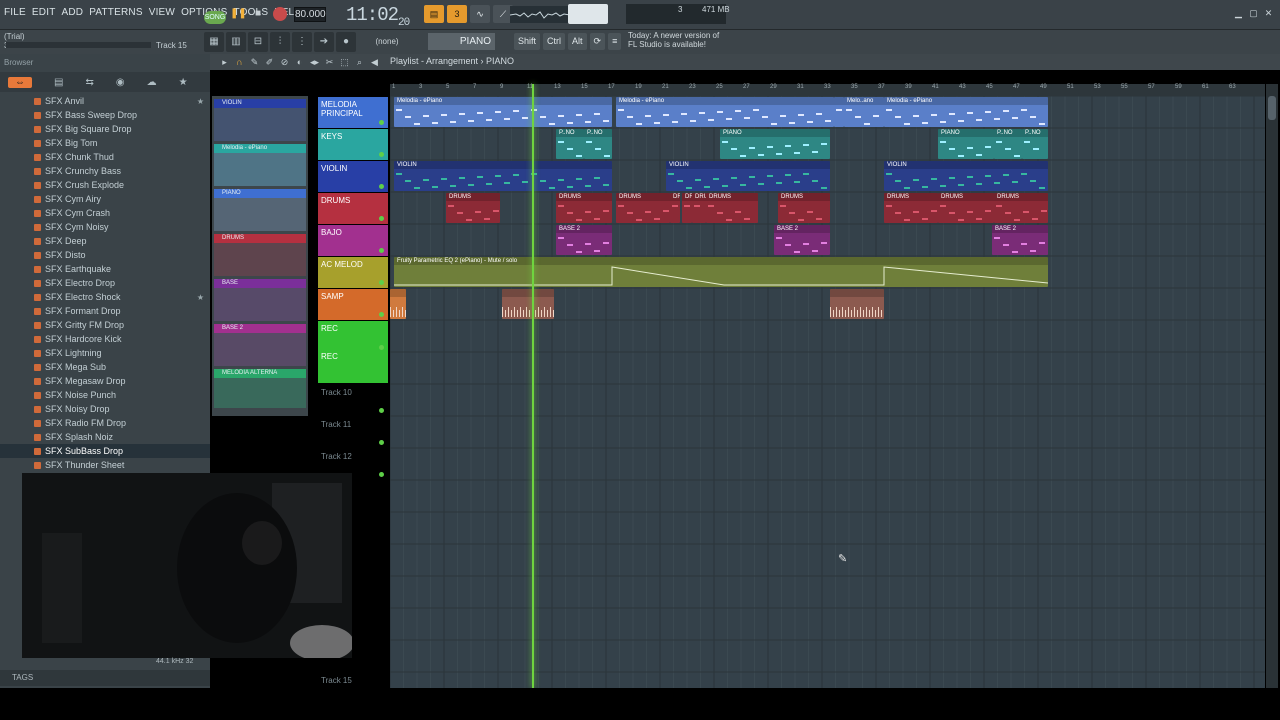  Describe the element at coordinates (353, 272) in the screenshot. I see `track-header: AC MELOD` at that location.